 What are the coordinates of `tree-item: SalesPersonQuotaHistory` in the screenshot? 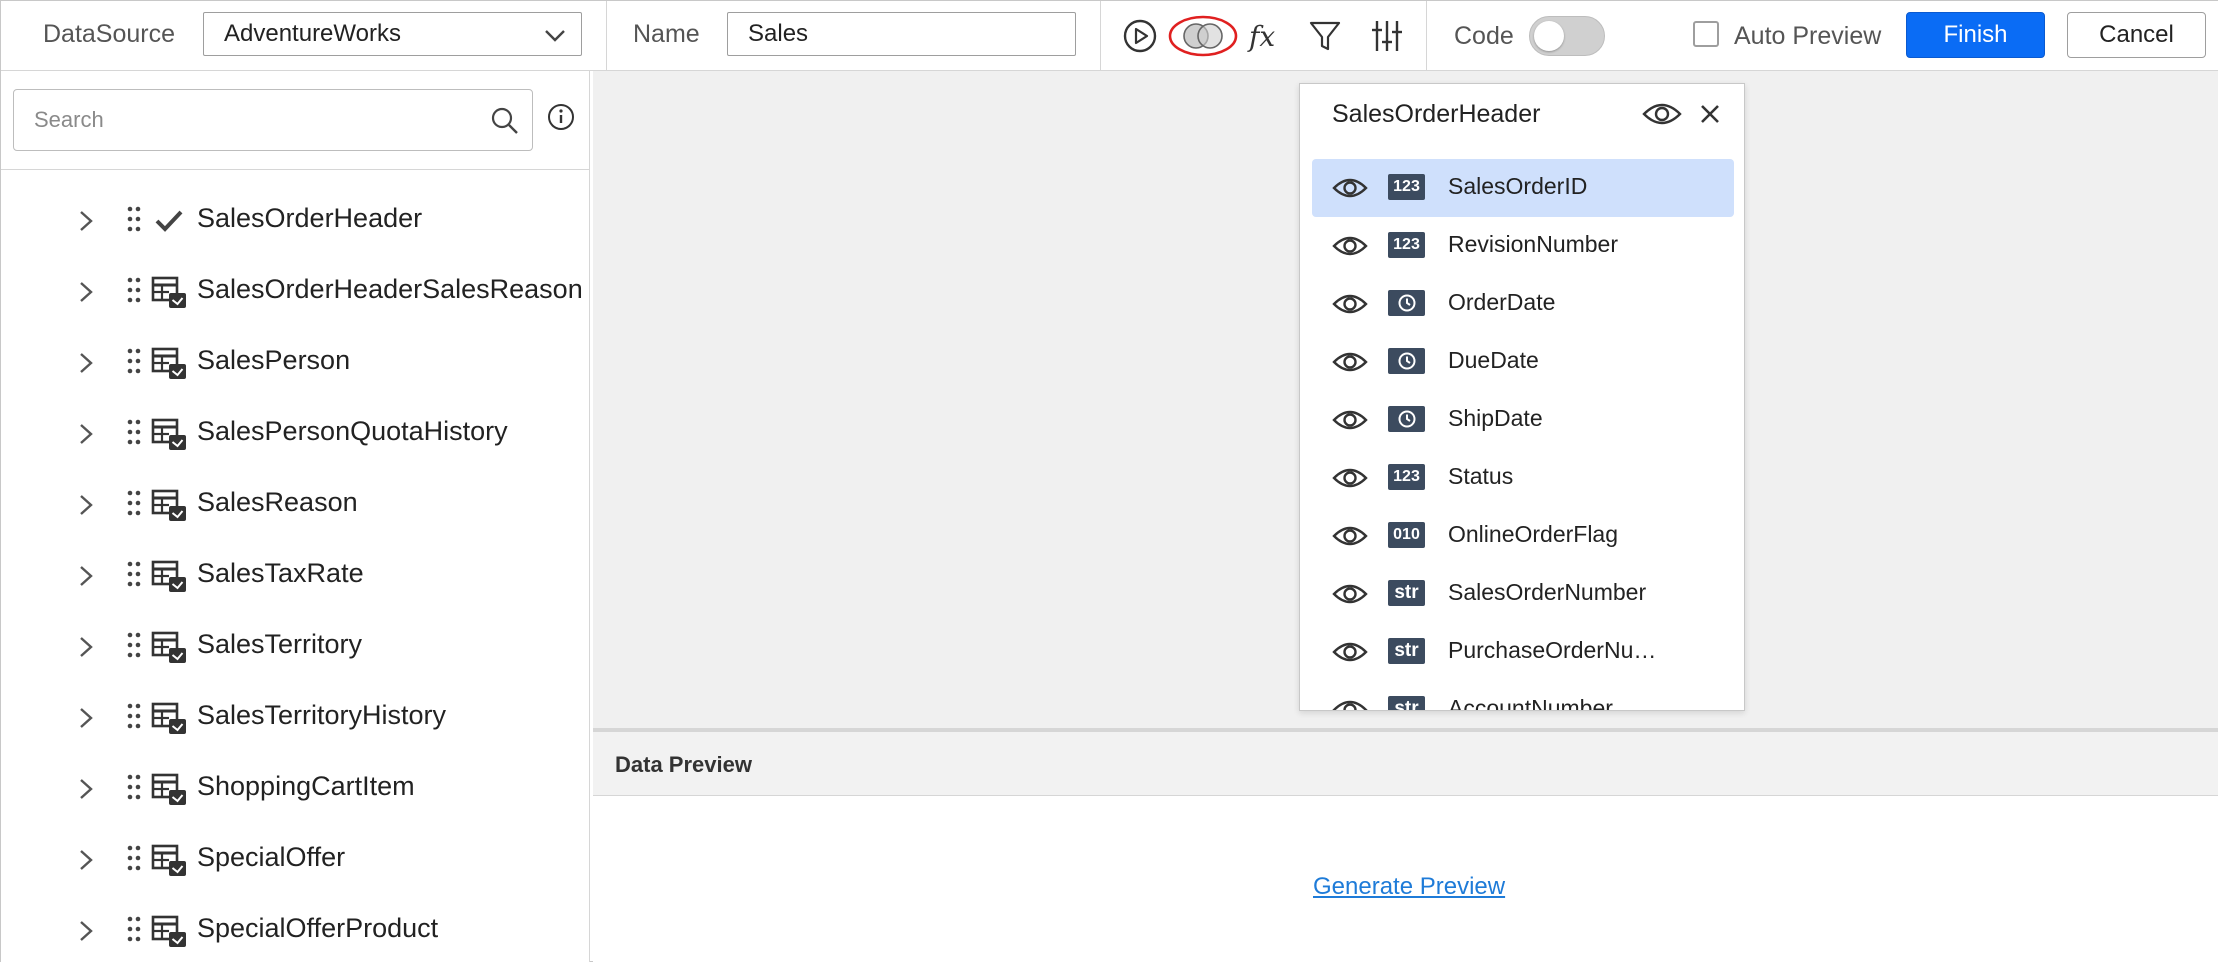 It's located at (295, 443).